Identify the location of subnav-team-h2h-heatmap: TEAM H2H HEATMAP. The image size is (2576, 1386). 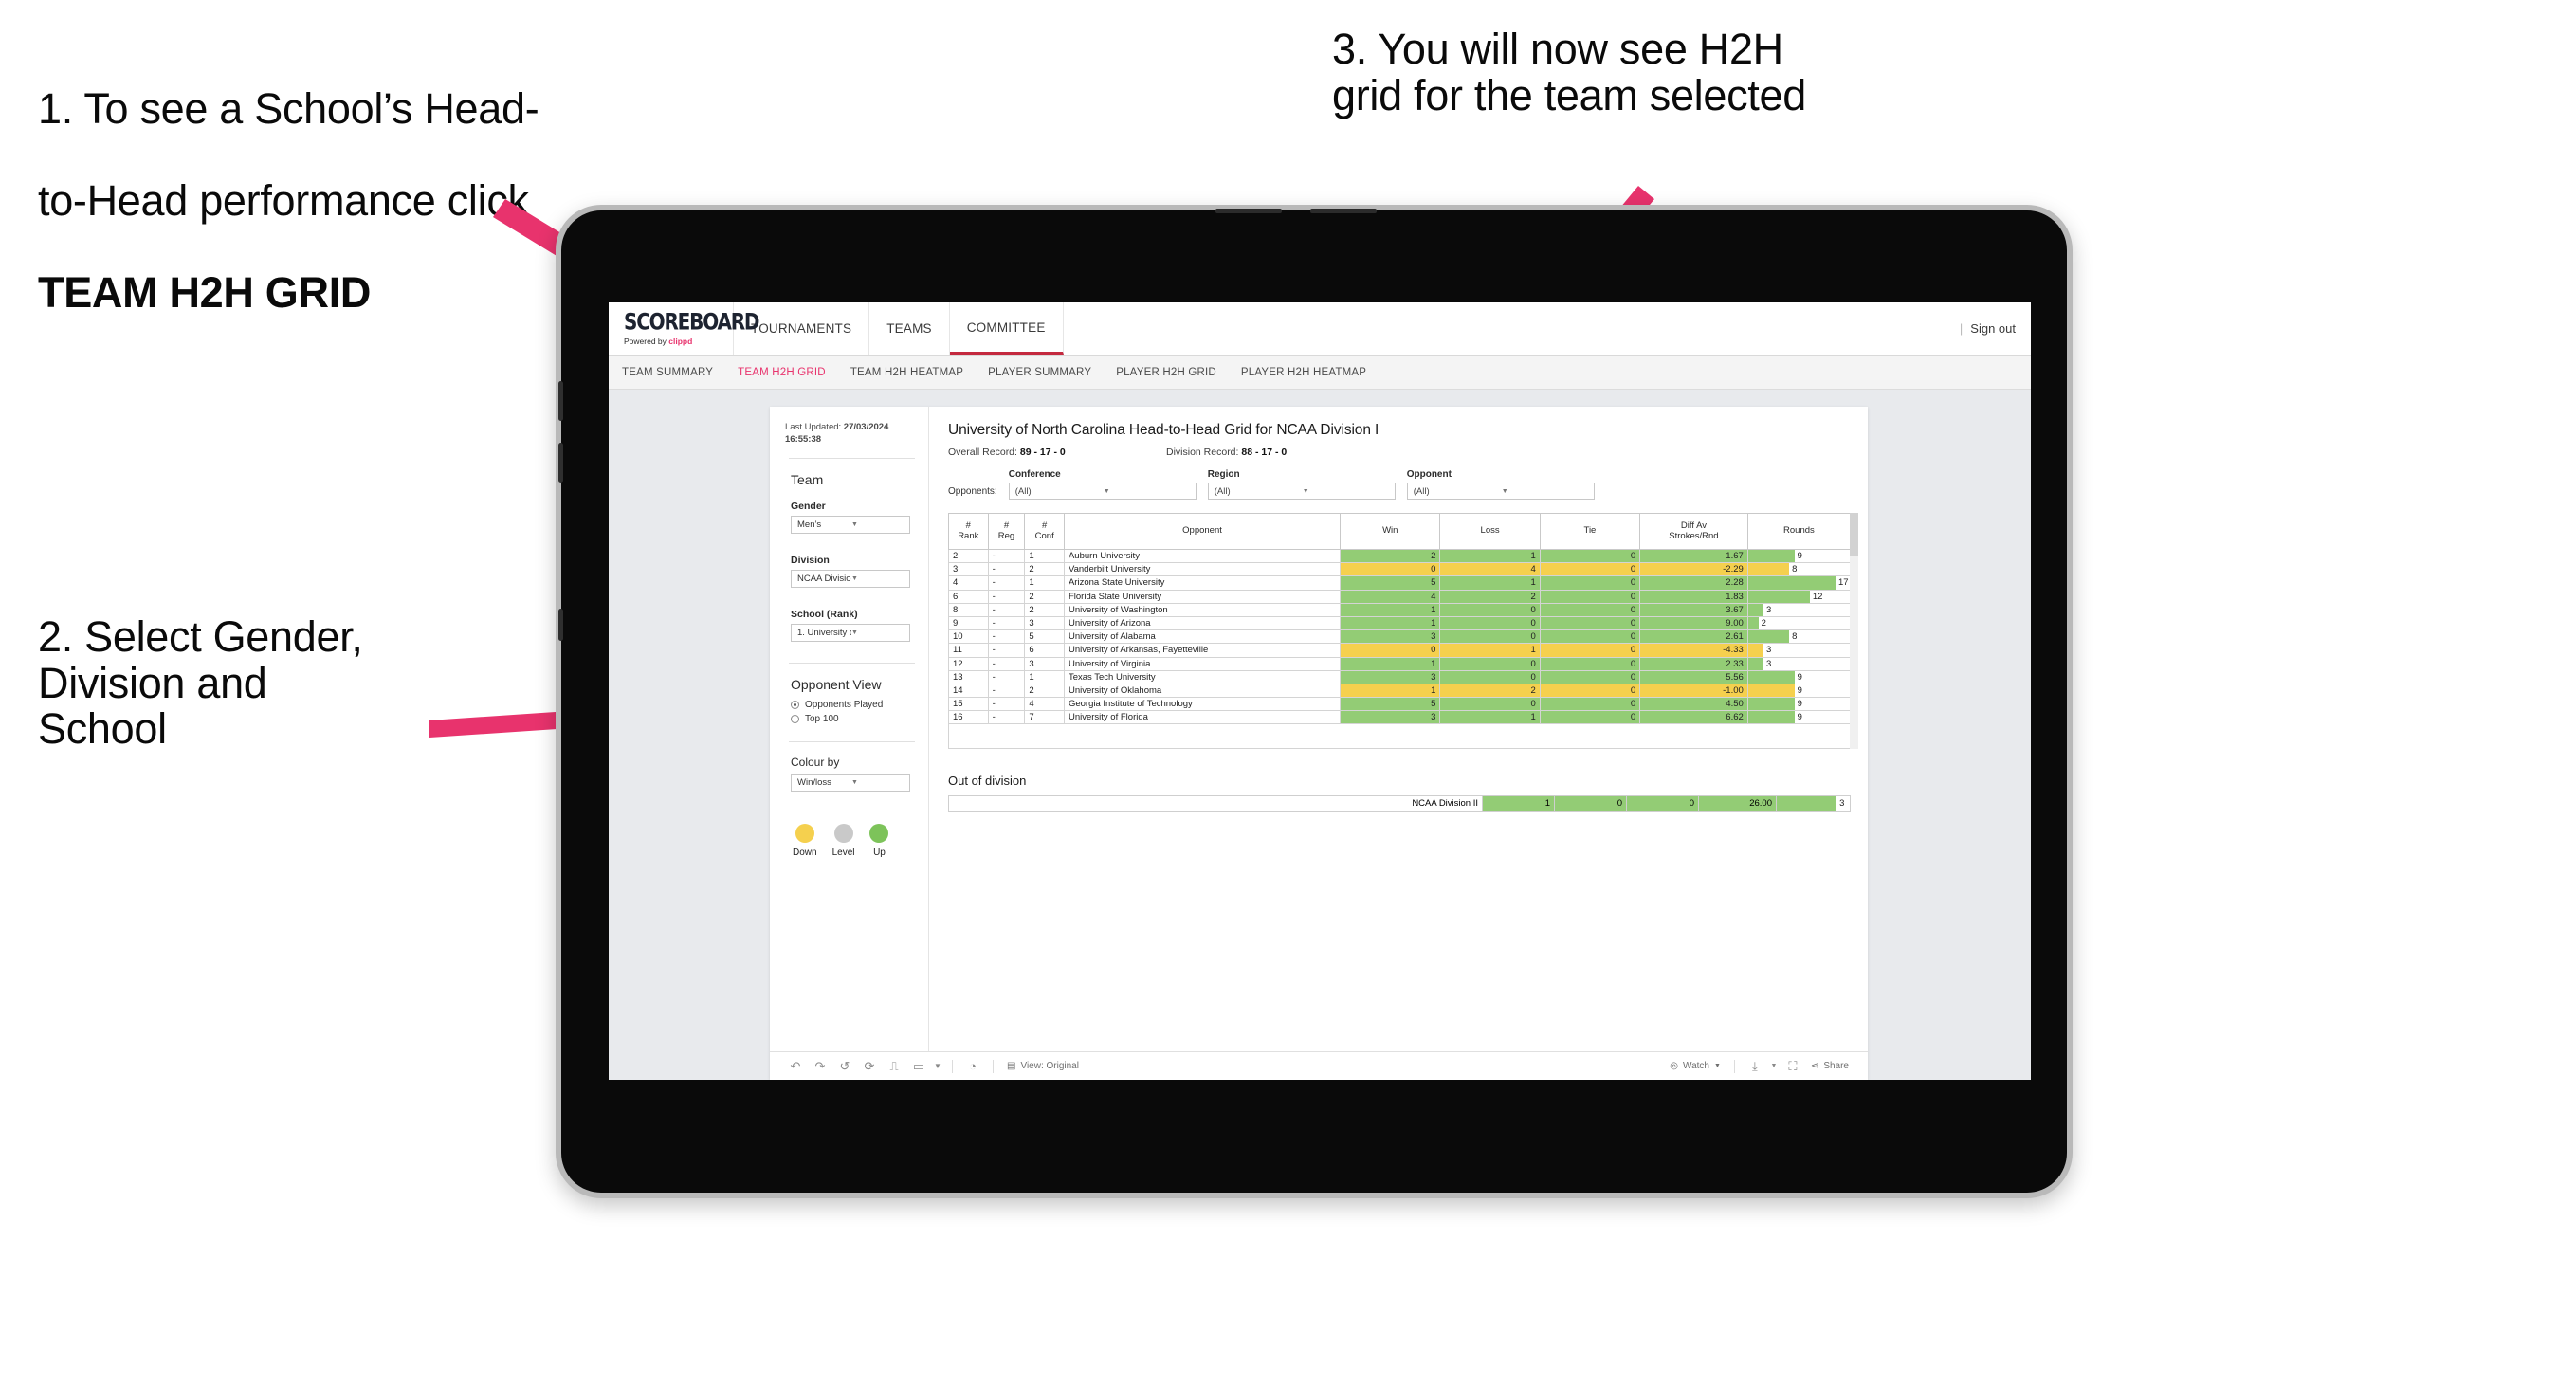
(906, 372).